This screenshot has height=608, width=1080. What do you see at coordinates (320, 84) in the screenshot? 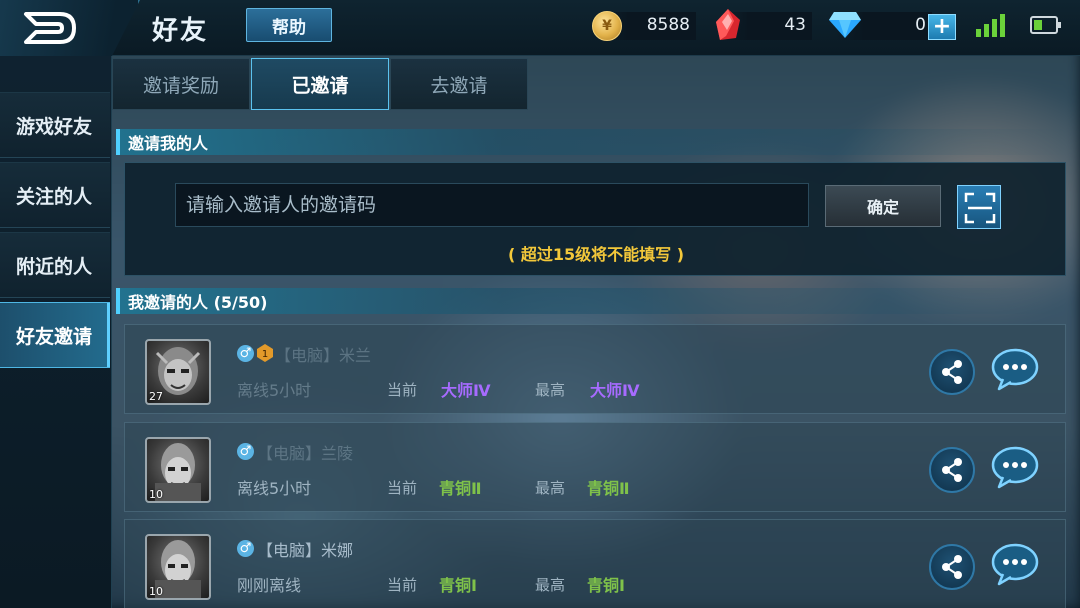
I see `tab-invited: 已邀请` at bounding box center [320, 84].